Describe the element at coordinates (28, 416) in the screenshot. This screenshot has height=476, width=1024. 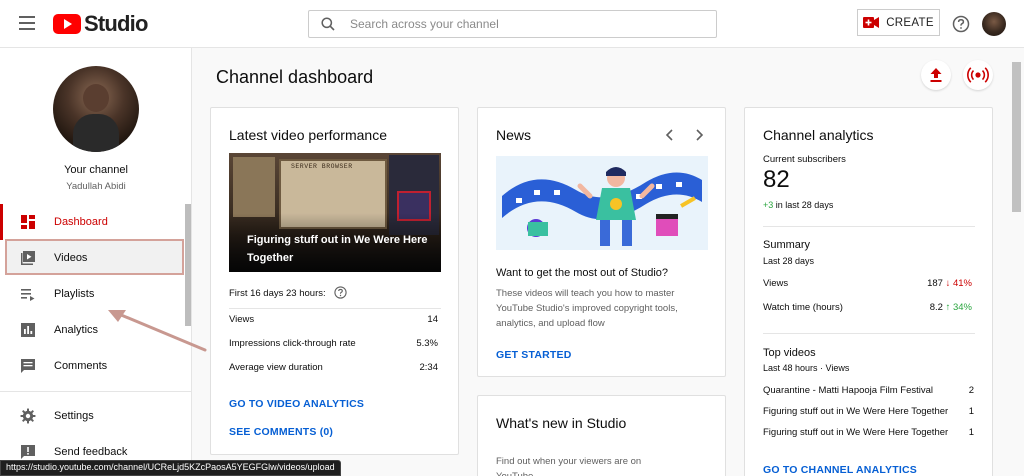
I see `gear-icon` at that location.